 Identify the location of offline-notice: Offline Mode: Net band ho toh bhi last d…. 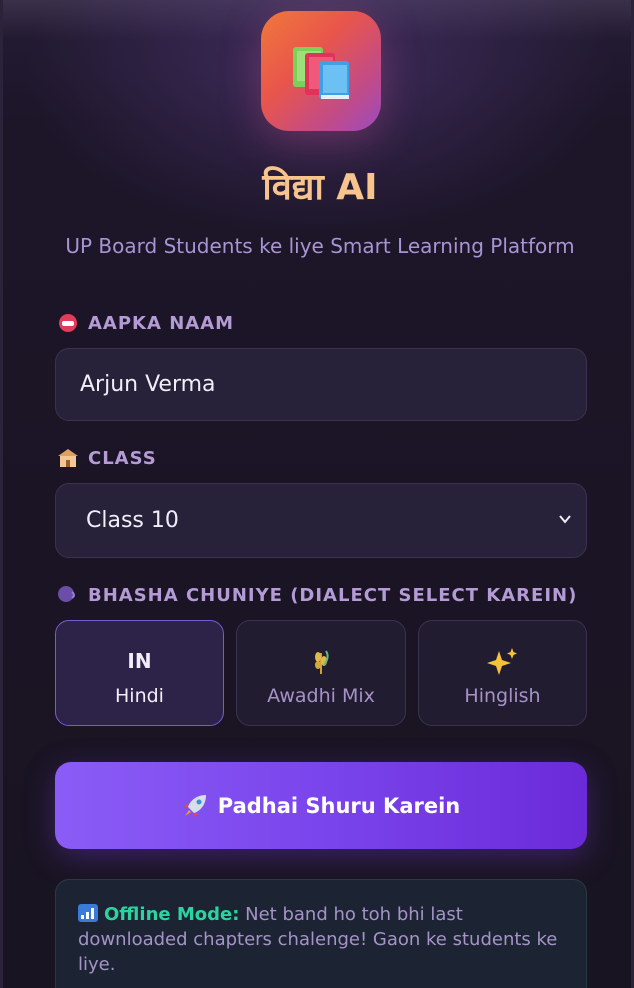
(321, 933).